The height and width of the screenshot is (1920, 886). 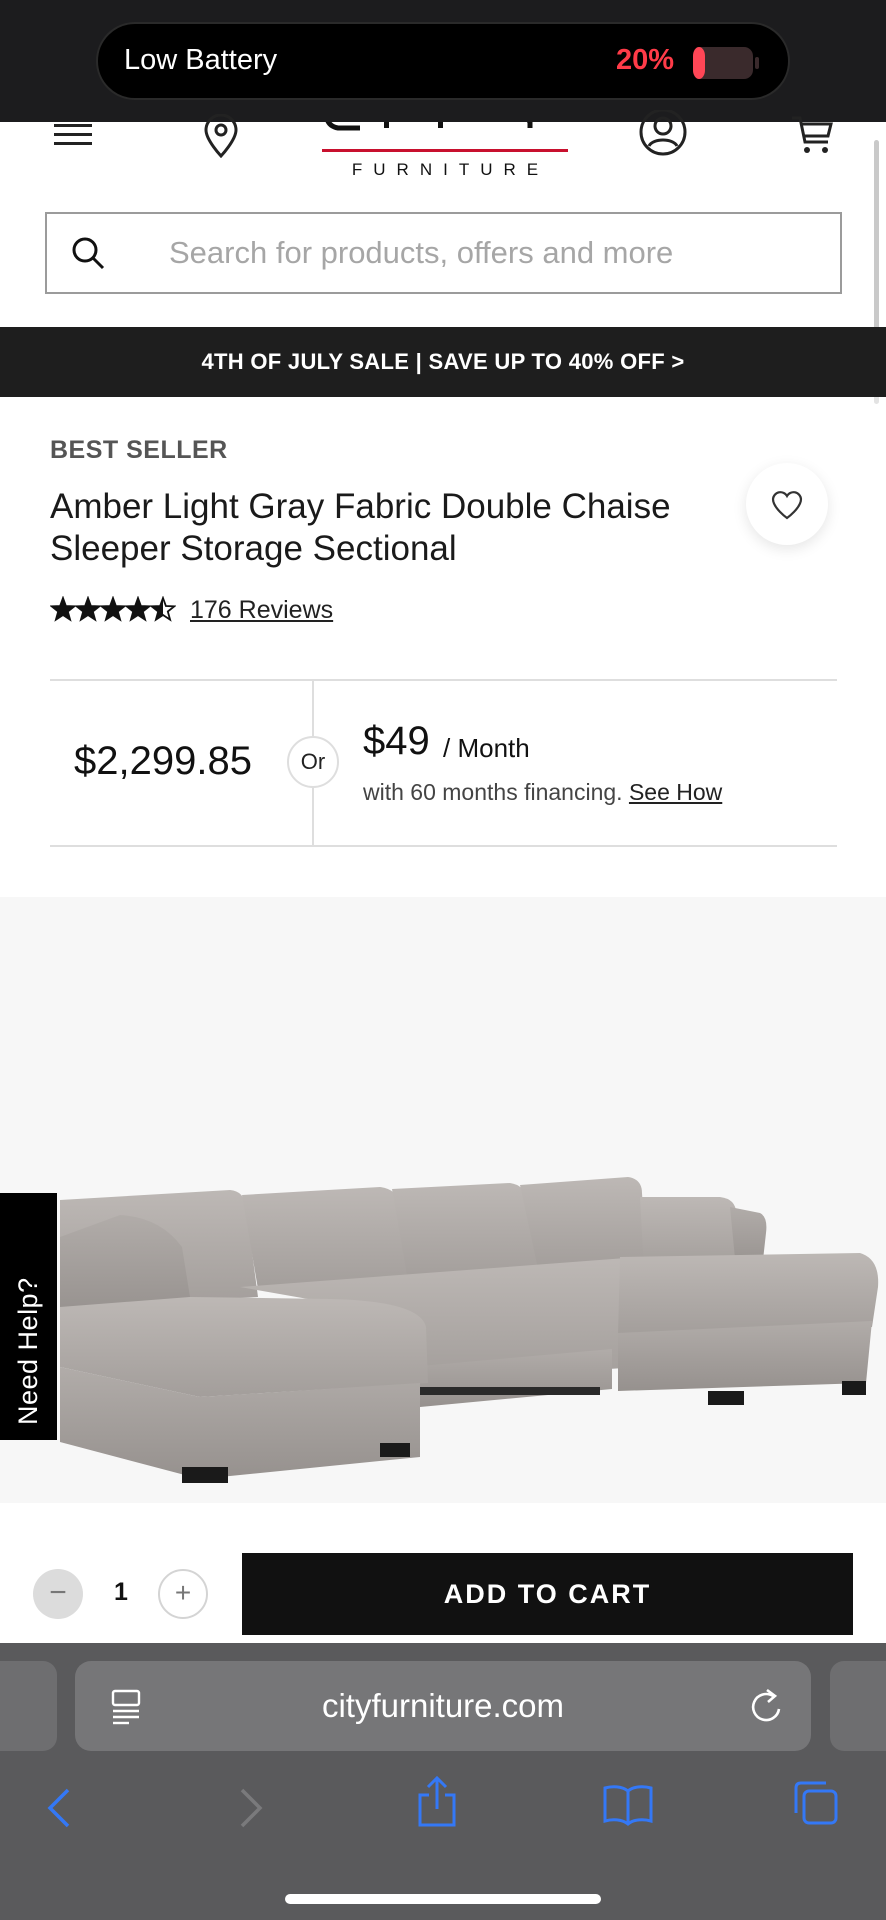 What do you see at coordinates (645, 60) in the screenshot?
I see `battery-percent: 20%` at bounding box center [645, 60].